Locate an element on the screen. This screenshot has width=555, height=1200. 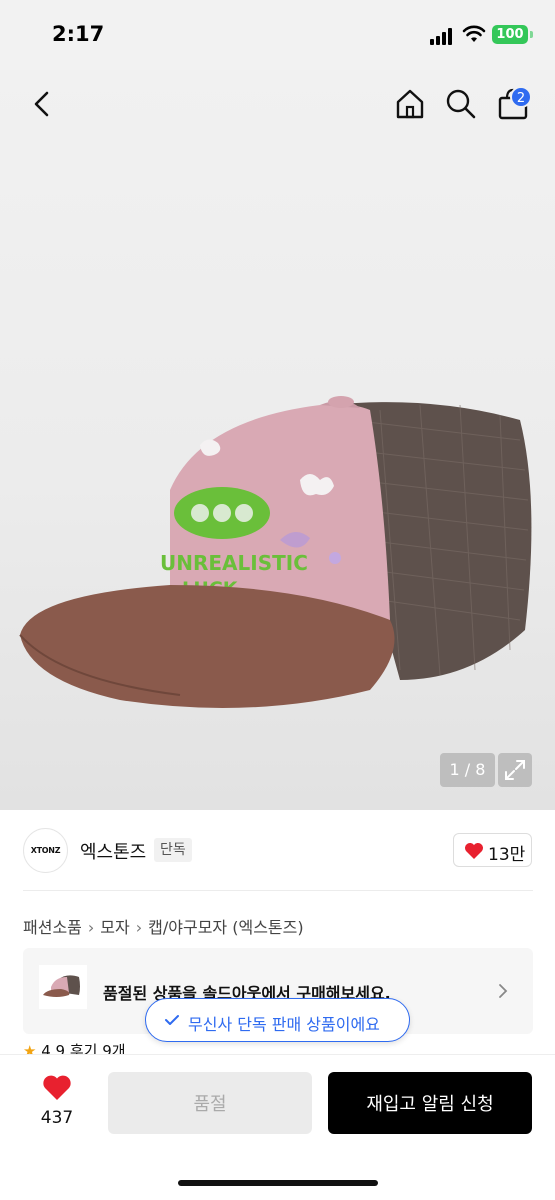
home-indicator is located at coordinates (278, 1183).